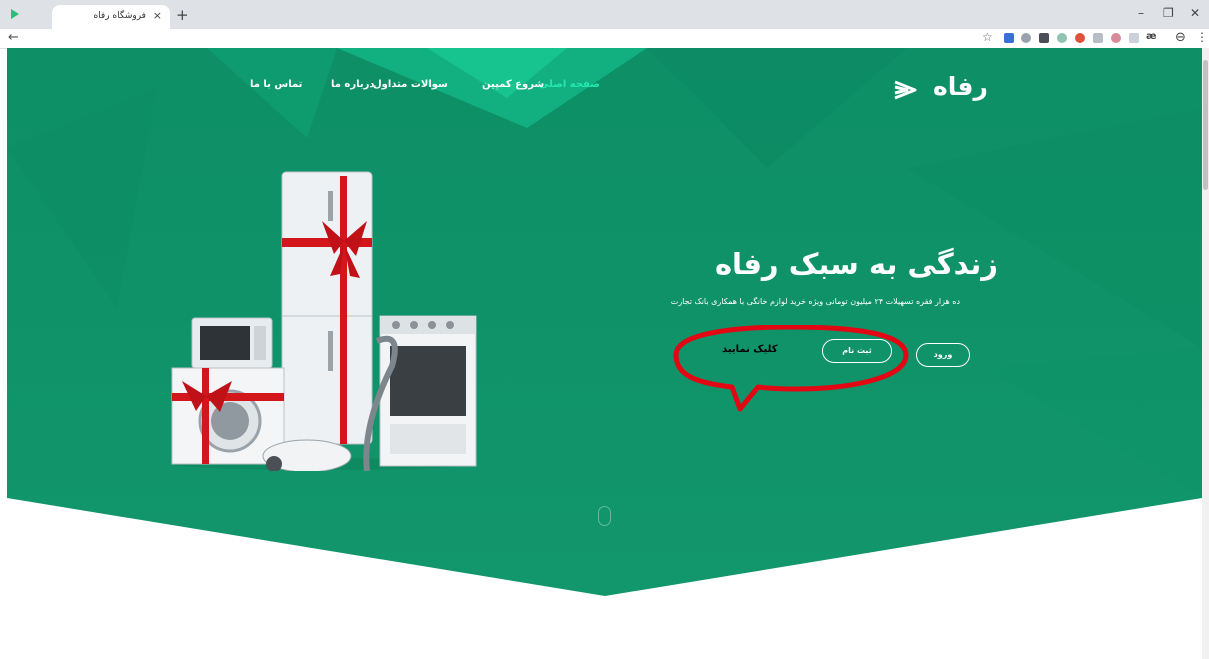 Image resolution: width=1209 pixels, height=659 pixels. What do you see at coordinates (604, 14) in the screenshot?
I see `browser-tab-bar: فروشگاه رفاه × + – ❐ ✕` at bounding box center [604, 14].